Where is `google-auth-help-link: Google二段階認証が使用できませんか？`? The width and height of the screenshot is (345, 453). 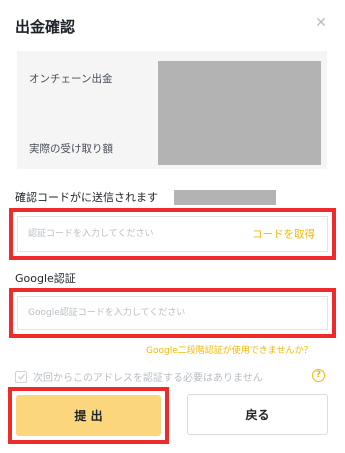
google-auth-help-link: Google二段階認証が使用できませんか？ is located at coordinates (229, 349).